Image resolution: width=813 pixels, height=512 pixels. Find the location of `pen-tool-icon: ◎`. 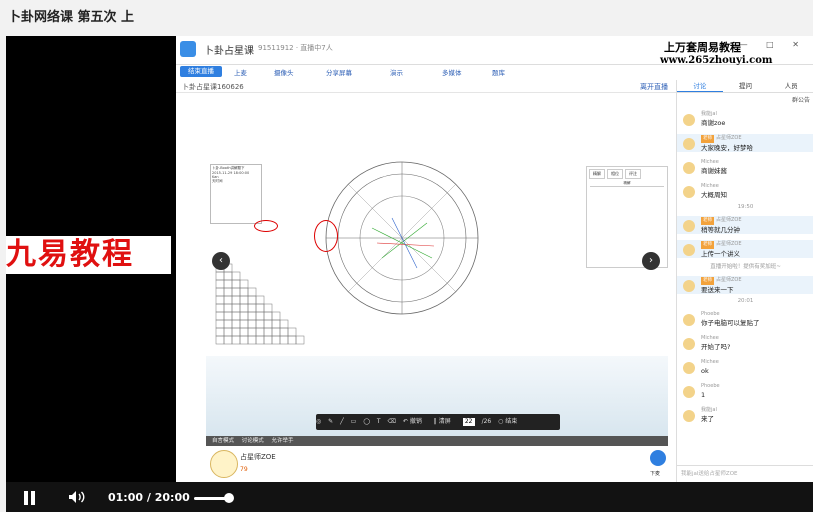

pen-tool-icon: ◎ is located at coordinates (318, 421).